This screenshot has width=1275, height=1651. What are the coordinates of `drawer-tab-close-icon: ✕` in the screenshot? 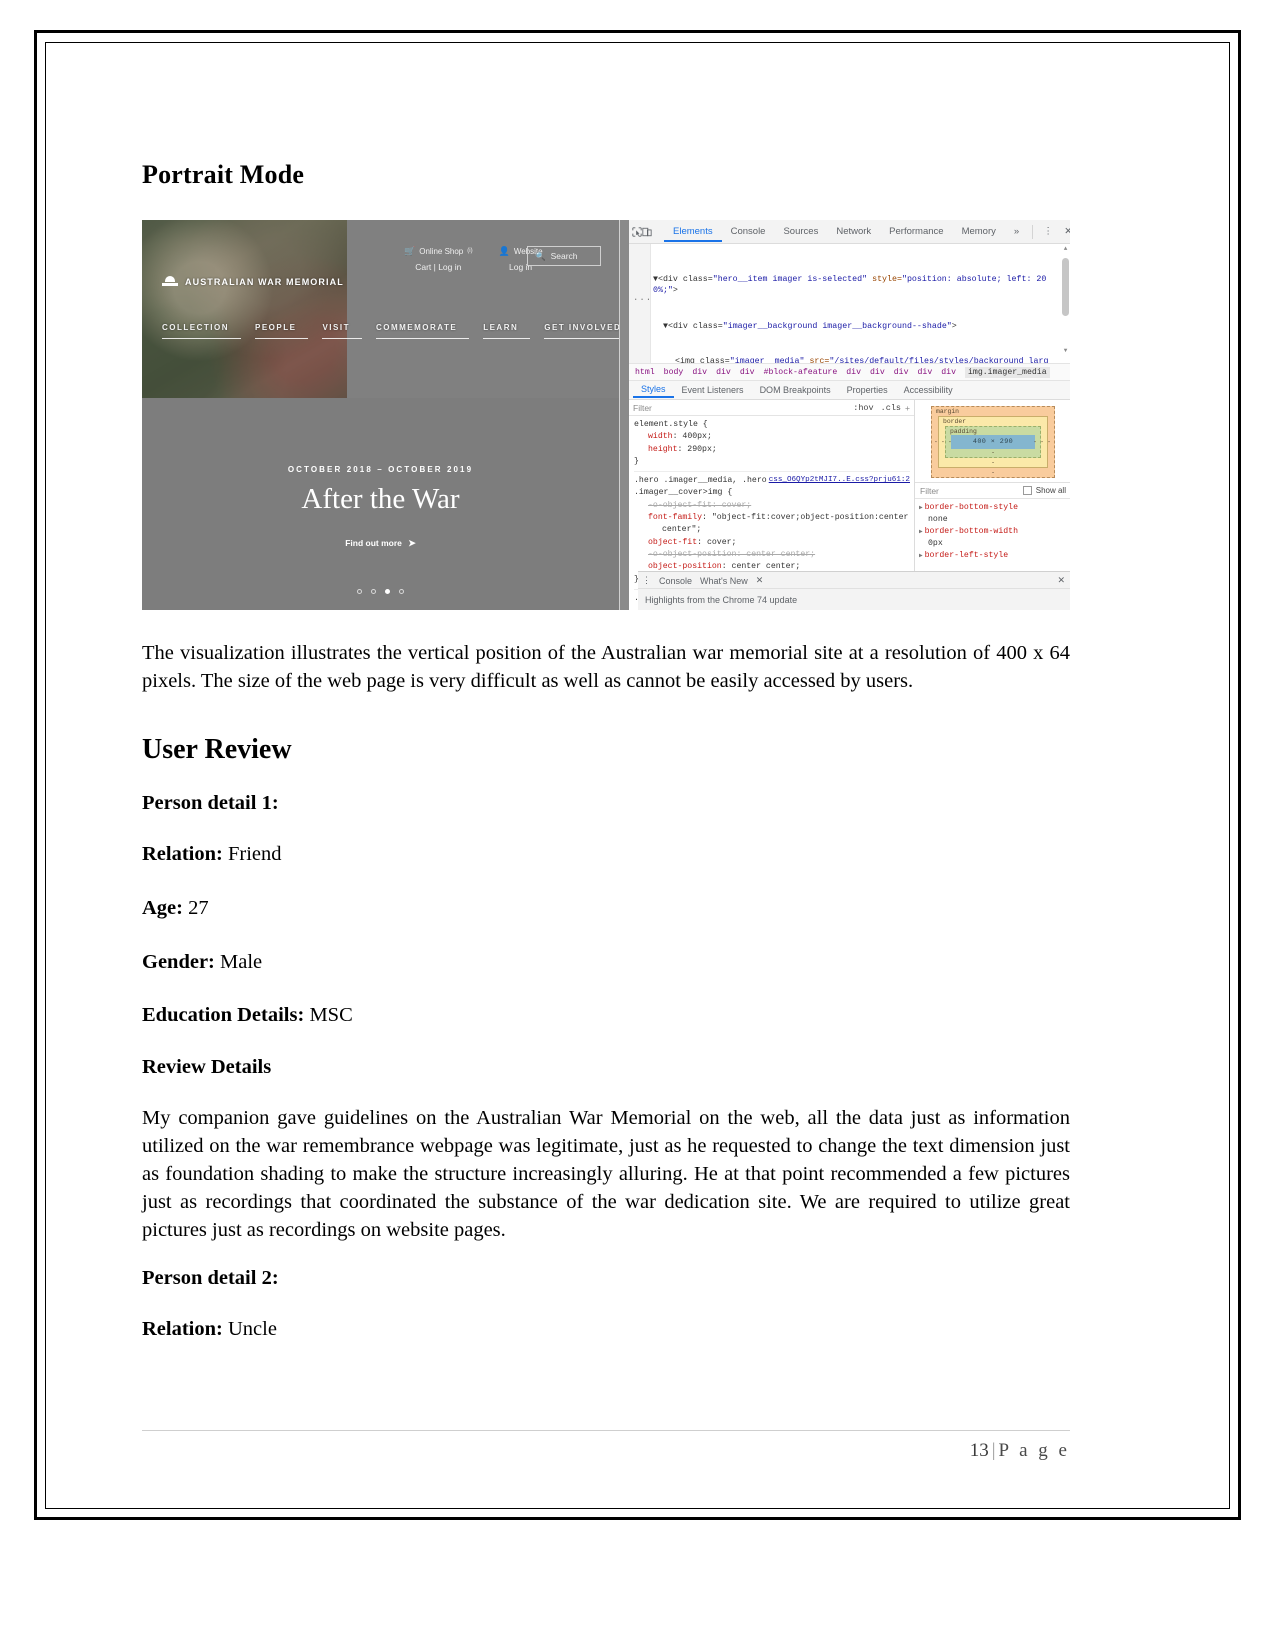 It's located at (760, 580).